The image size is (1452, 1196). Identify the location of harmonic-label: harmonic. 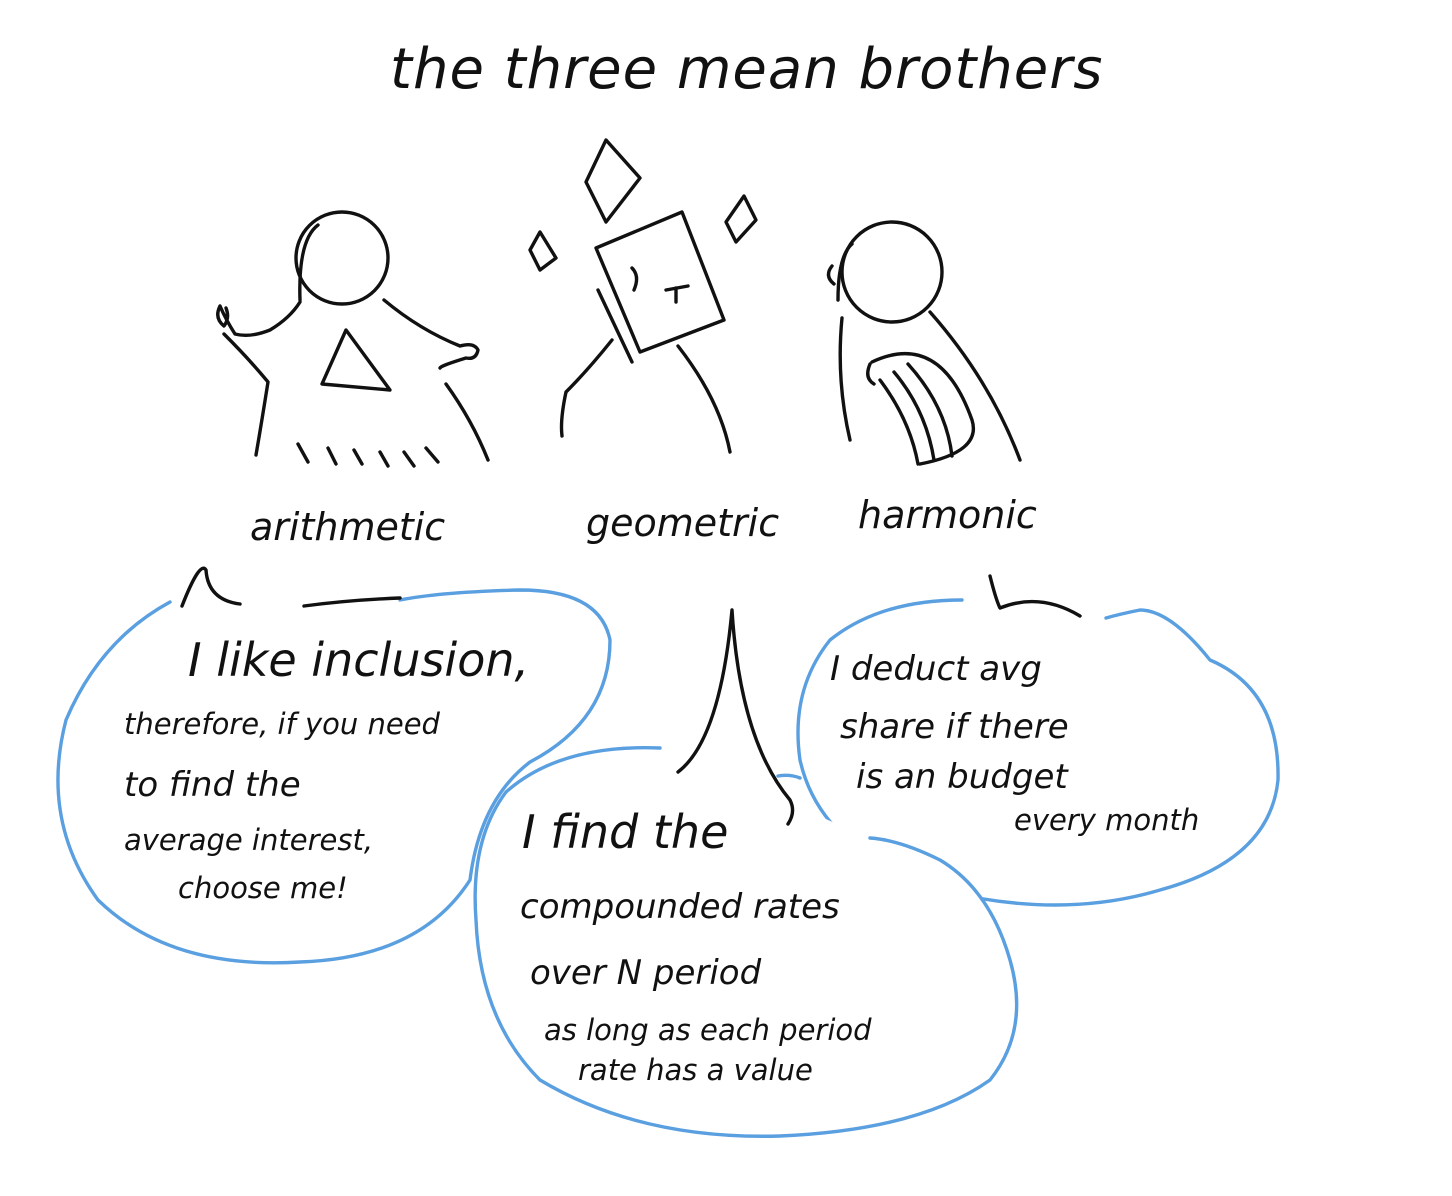
(947, 515).